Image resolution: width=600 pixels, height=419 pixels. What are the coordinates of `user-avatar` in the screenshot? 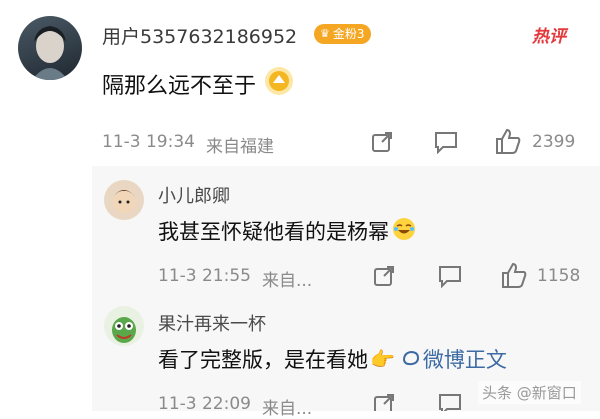 It's located at (50, 48).